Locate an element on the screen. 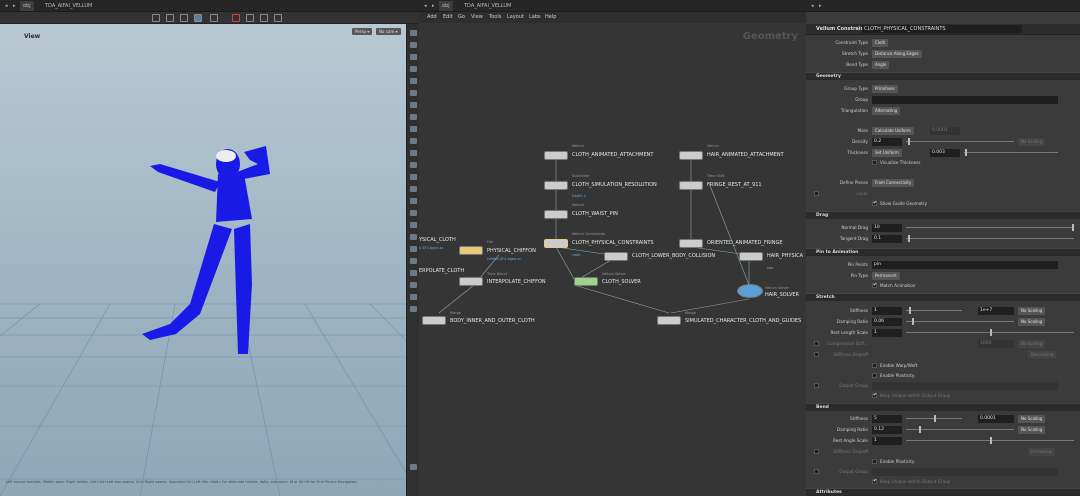 The width and height of the screenshot is (1080, 496). bend-multiplier: 0.0001 is located at coordinates (996, 419).